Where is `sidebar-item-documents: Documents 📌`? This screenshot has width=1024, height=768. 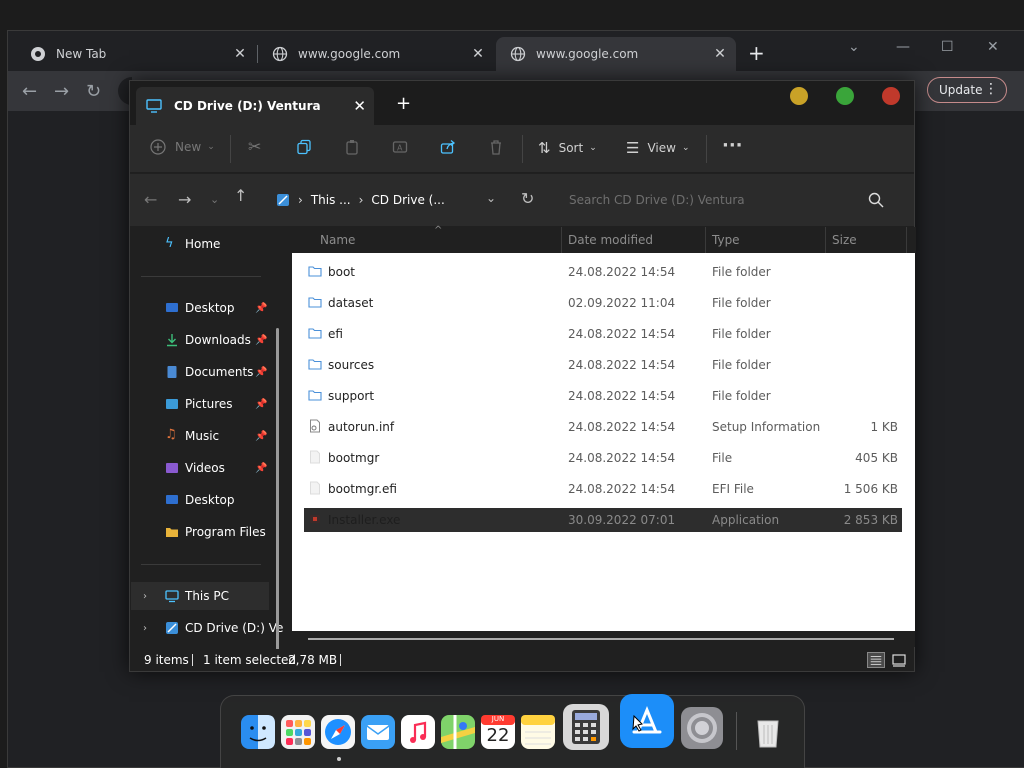 sidebar-item-documents: Documents 📌 is located at coordinates (201, 372).